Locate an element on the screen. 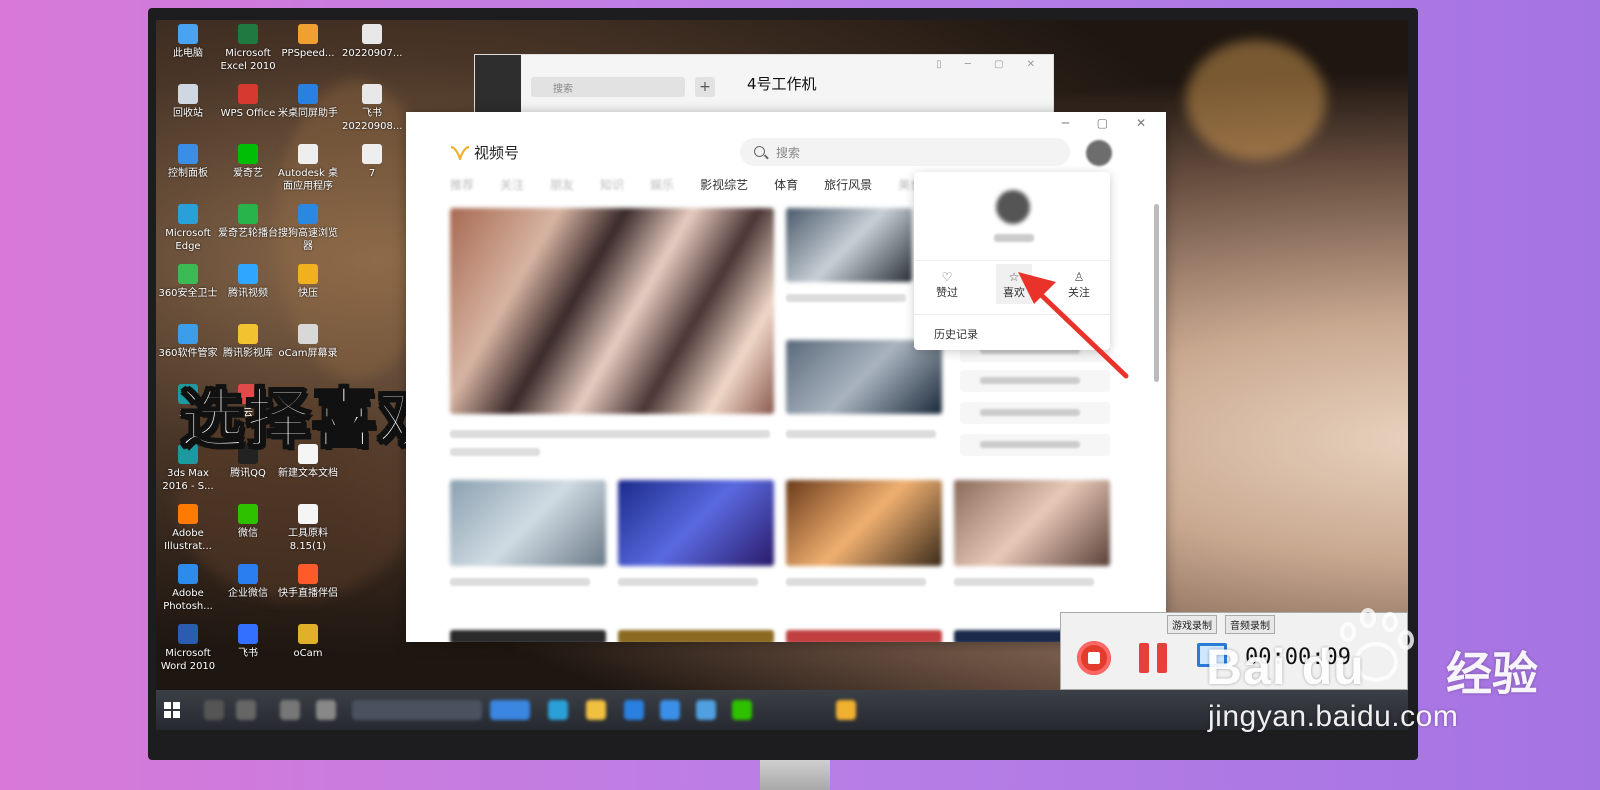 The width and height of the screenshot is (1600, 790). category-tab: 影视综艺 is located at coordinates (724, 184).